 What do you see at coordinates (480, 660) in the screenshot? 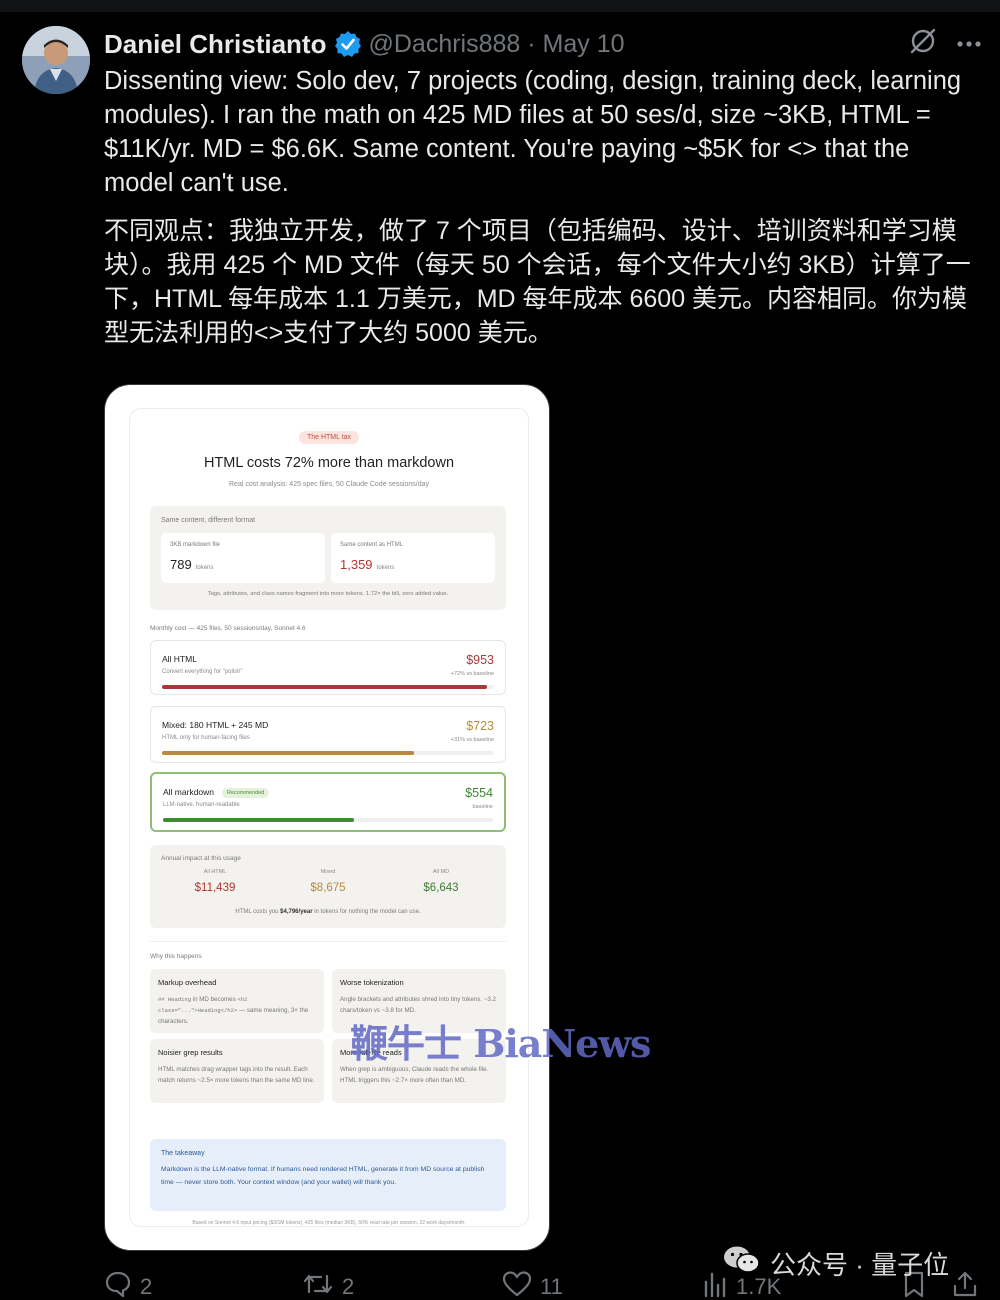
I see `row-price: $953` at bounding box center [480, 660].